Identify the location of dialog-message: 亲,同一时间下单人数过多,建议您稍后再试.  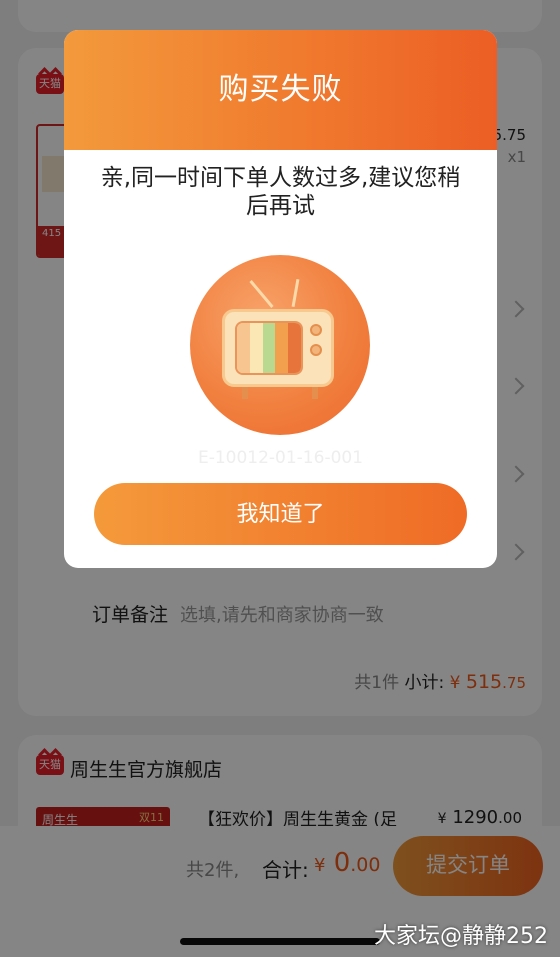
(280, 192).